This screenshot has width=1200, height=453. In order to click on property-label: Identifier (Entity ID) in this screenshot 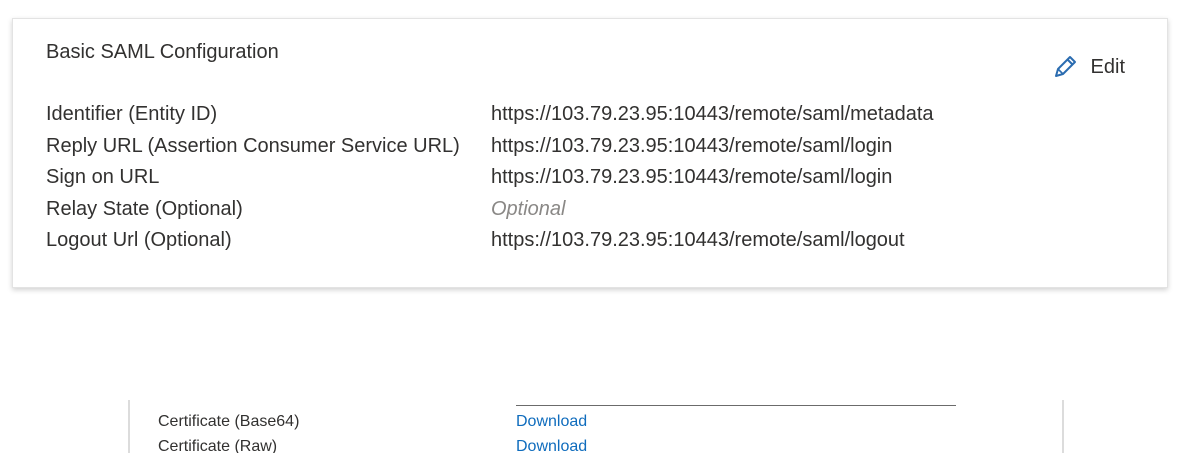, I will do `click(132, 114)`.